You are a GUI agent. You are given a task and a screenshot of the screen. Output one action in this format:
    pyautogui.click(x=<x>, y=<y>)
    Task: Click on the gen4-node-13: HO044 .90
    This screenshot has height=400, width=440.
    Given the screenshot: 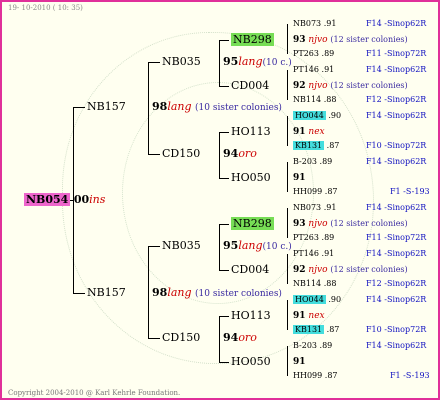 What is the action you would take?
    pyautogui.click(x=317, y=299)
    